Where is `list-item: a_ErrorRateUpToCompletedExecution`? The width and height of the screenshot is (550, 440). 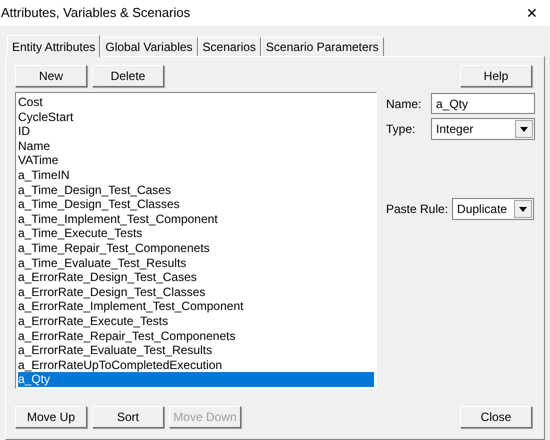 list-item: a_ErrorRateUpToCompletedExecution is located at coordinates (196, 365).